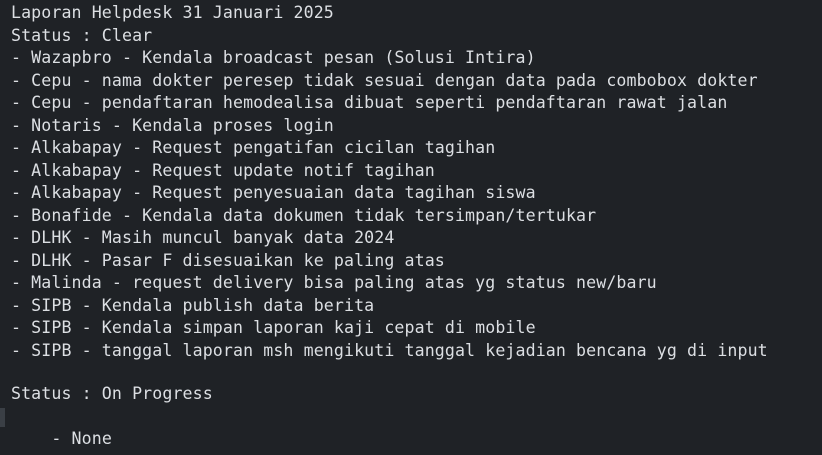 This screenshot has width=822, height=455. Describe the element at coordinates (81, 438) in the screenshot. I see `list-item-text: - None` at that location.